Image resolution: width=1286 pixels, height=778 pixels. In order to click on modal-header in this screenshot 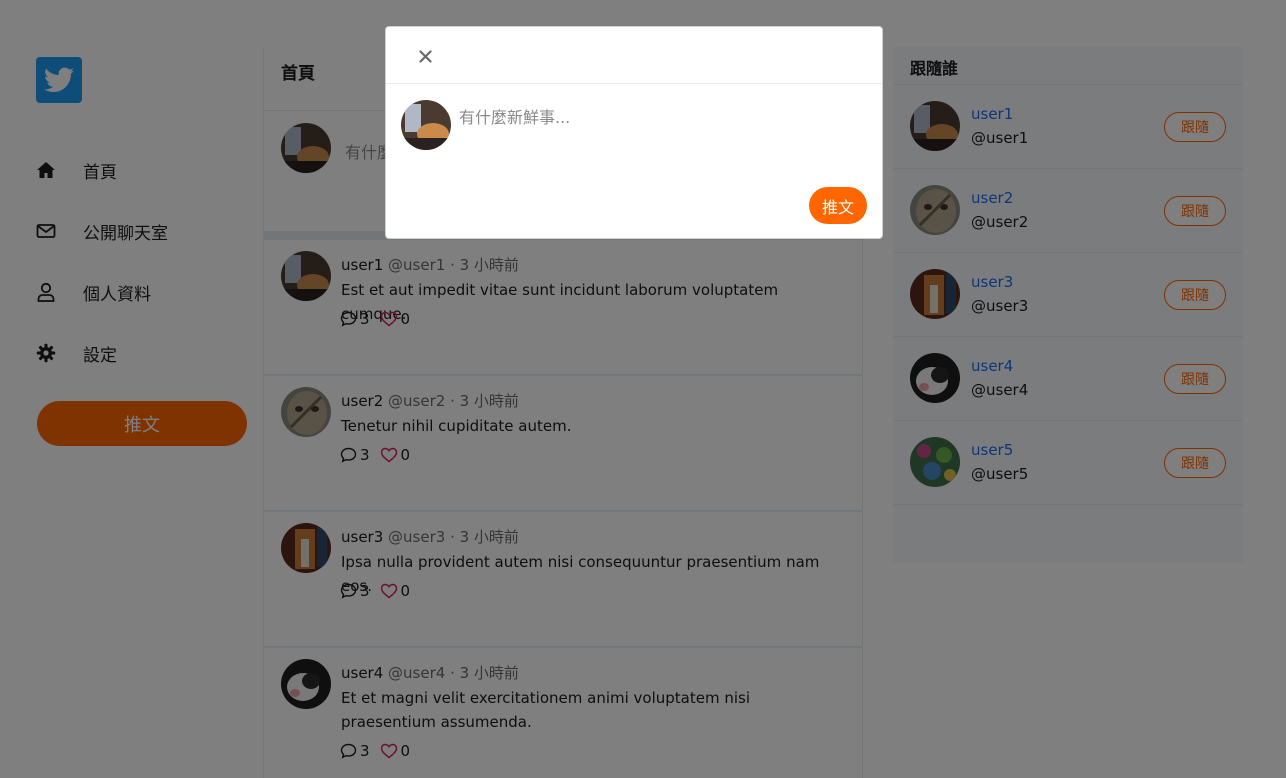, I will do `click(634, 55)`.